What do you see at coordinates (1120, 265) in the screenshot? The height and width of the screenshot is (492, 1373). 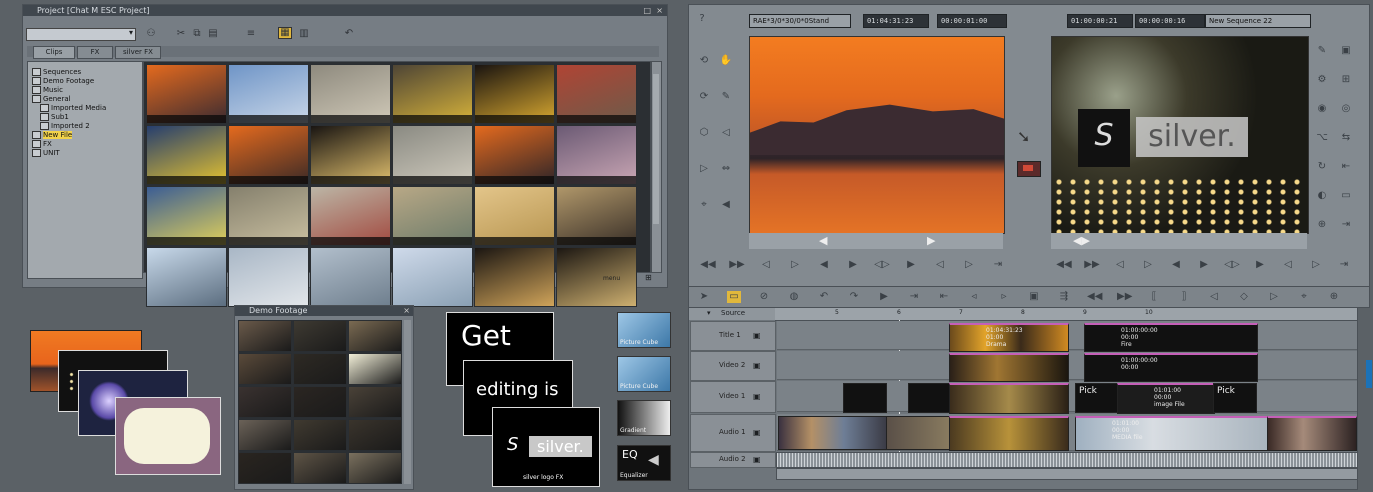 I see `transport-button: ◁` at bounding box center [1120, 265].